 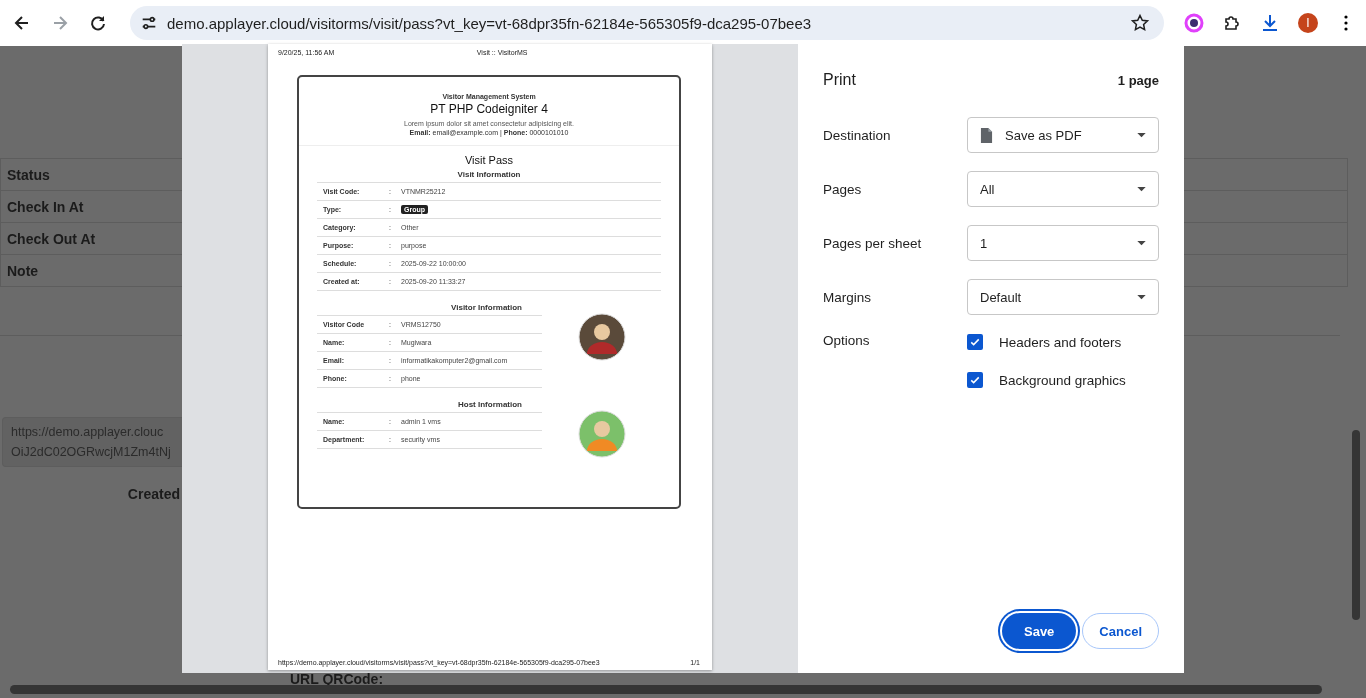 What do you see at coordinates (1062, 380) in the screenshot?
I see `option-label: Background graphics` at bounding box center [1062, 380].